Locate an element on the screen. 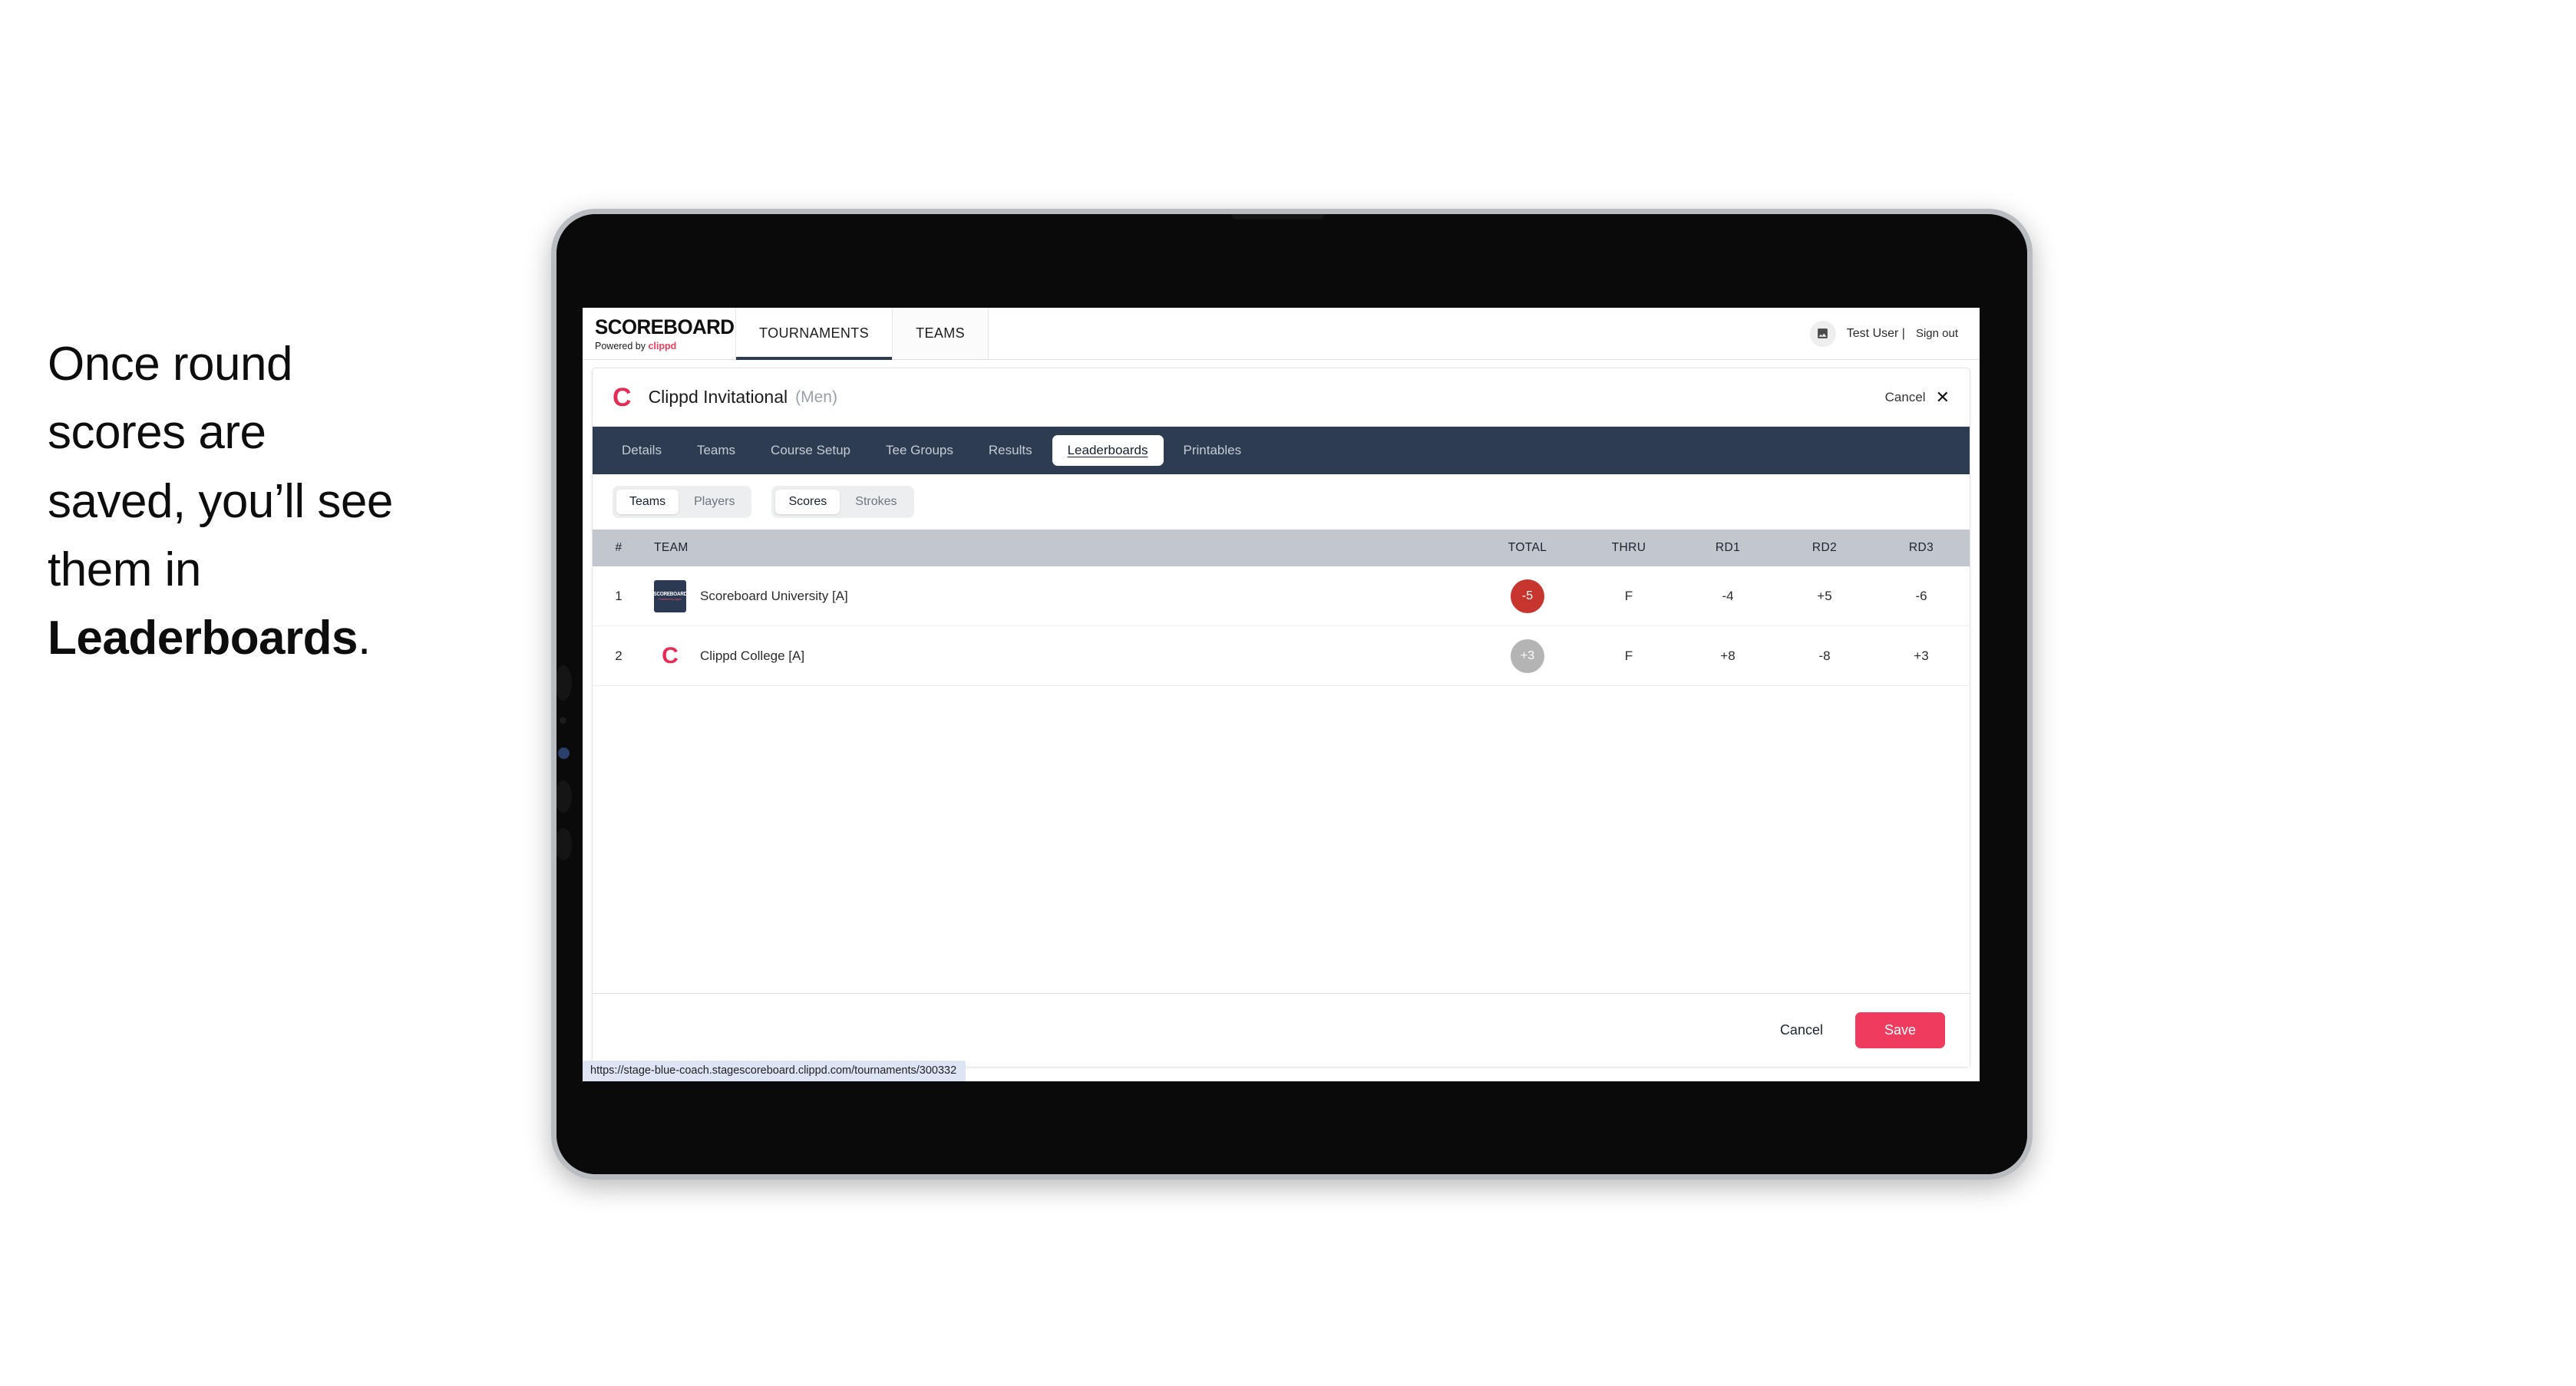  nav-item-tournaments: TOURNAMENTS is located at coordinates (814, 334).